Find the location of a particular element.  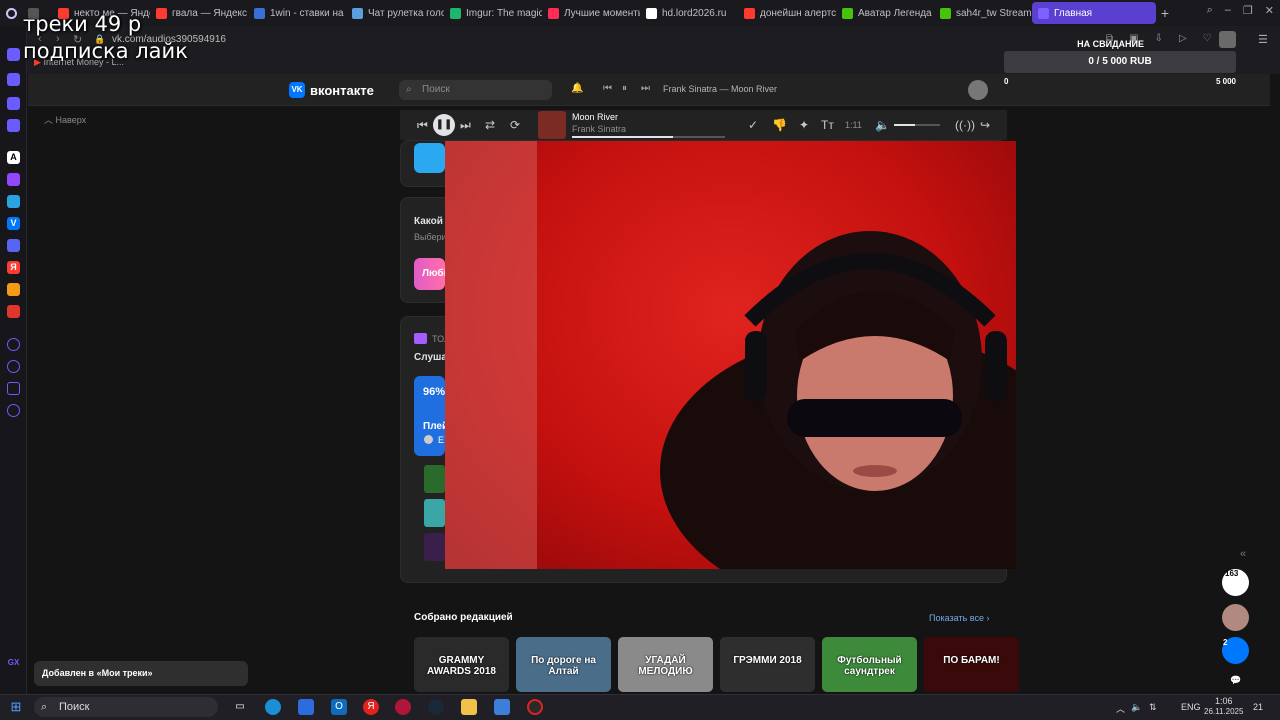

collapse-icon: « is located at coordinates (1243, 554).